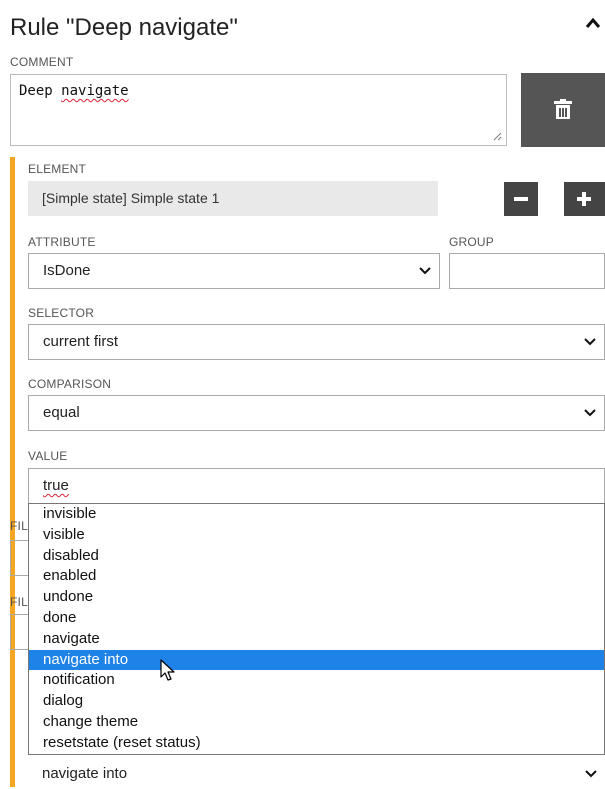  Describe the element at coordinates (57, 169) in the screenshot. I see `element-label: ELEMENT` at that location.